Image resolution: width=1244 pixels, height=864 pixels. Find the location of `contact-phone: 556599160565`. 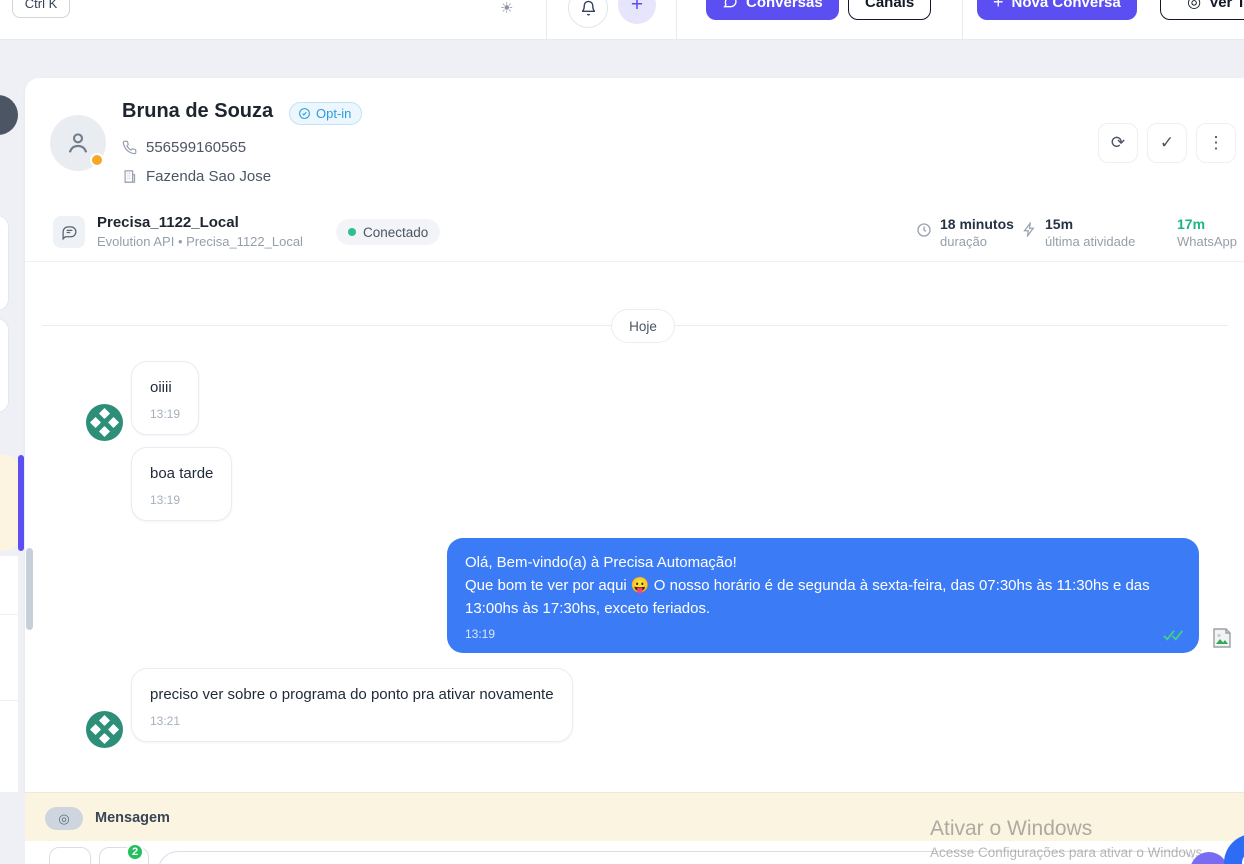

contact-phone: 556599160565 is located at coordinates (196, 147).